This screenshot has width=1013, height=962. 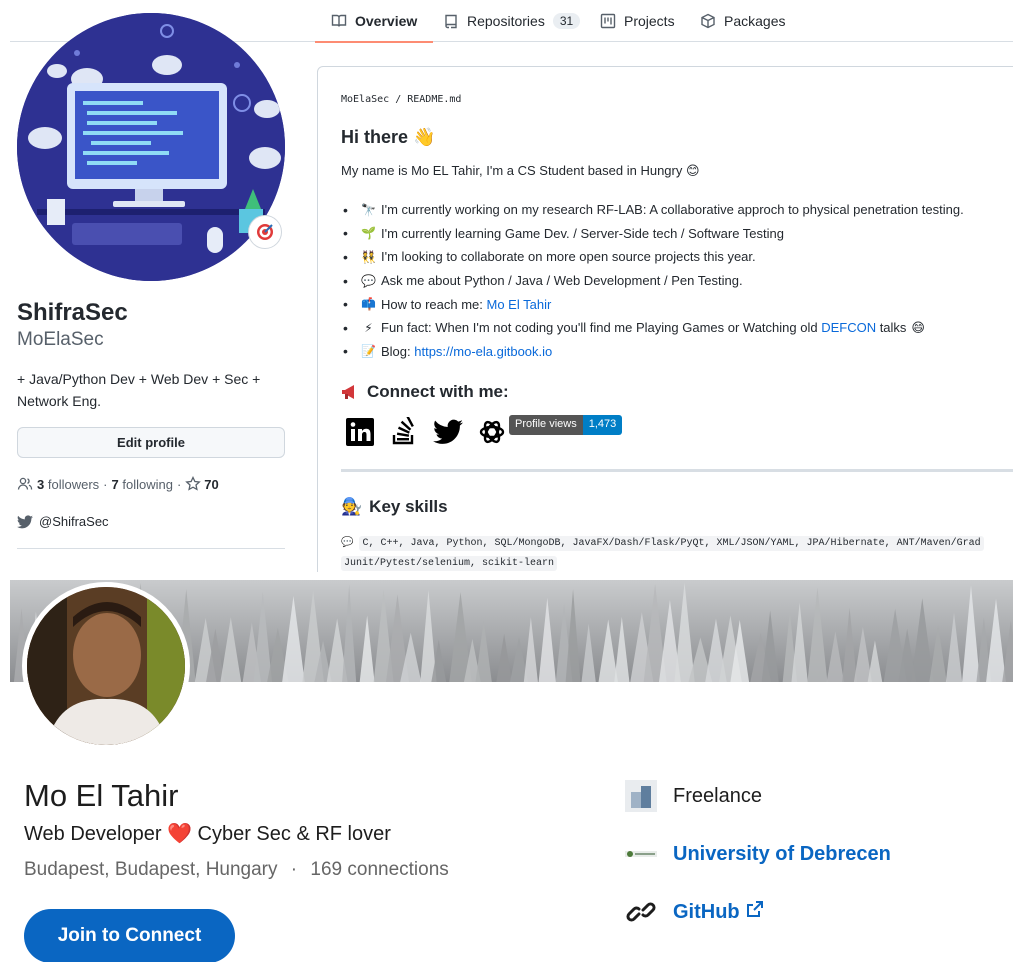 What do you see at coordinates (652, 304) in the screenshot?
I see `list-item: 📫 How to reach me: Mo El Tahir` at bounding box center [652, 304].